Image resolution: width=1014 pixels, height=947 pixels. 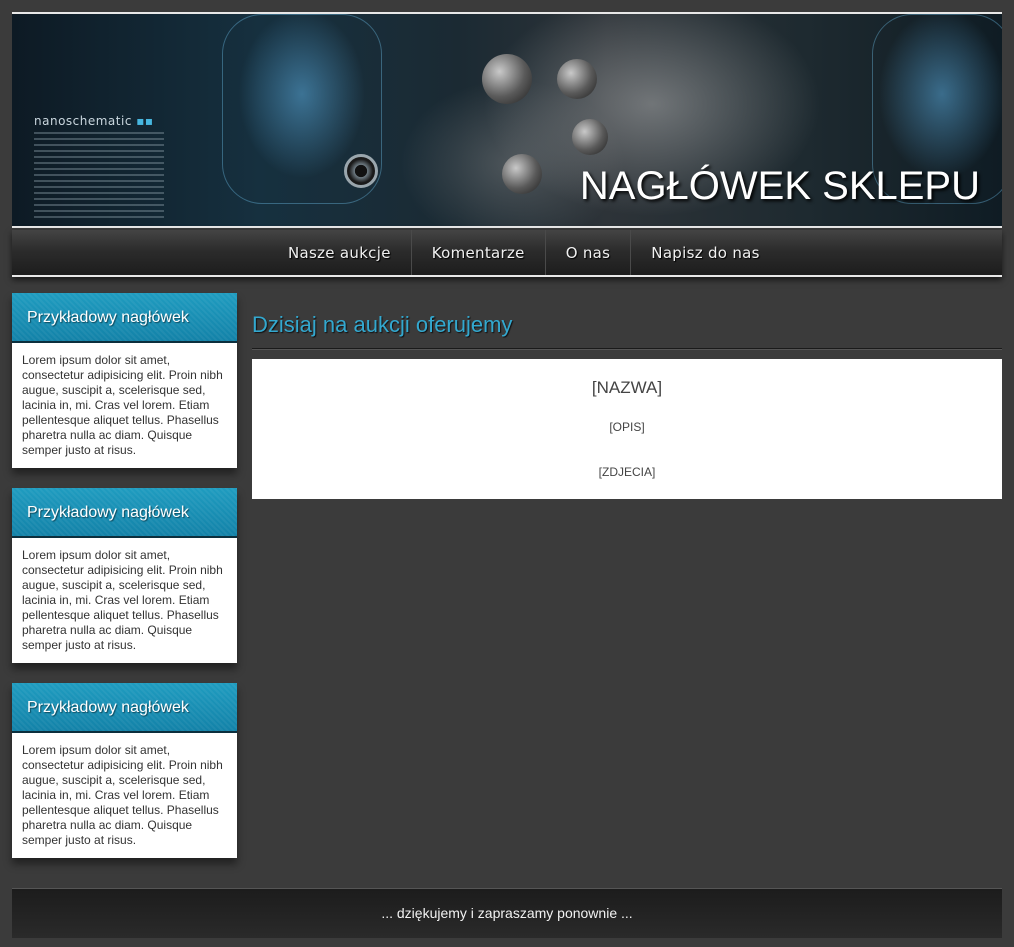 What do you see at coordinates (479, 252) in the screenshot?
I see `nav-item-komentarze: Komentarze` at bounding box center [479, 252].